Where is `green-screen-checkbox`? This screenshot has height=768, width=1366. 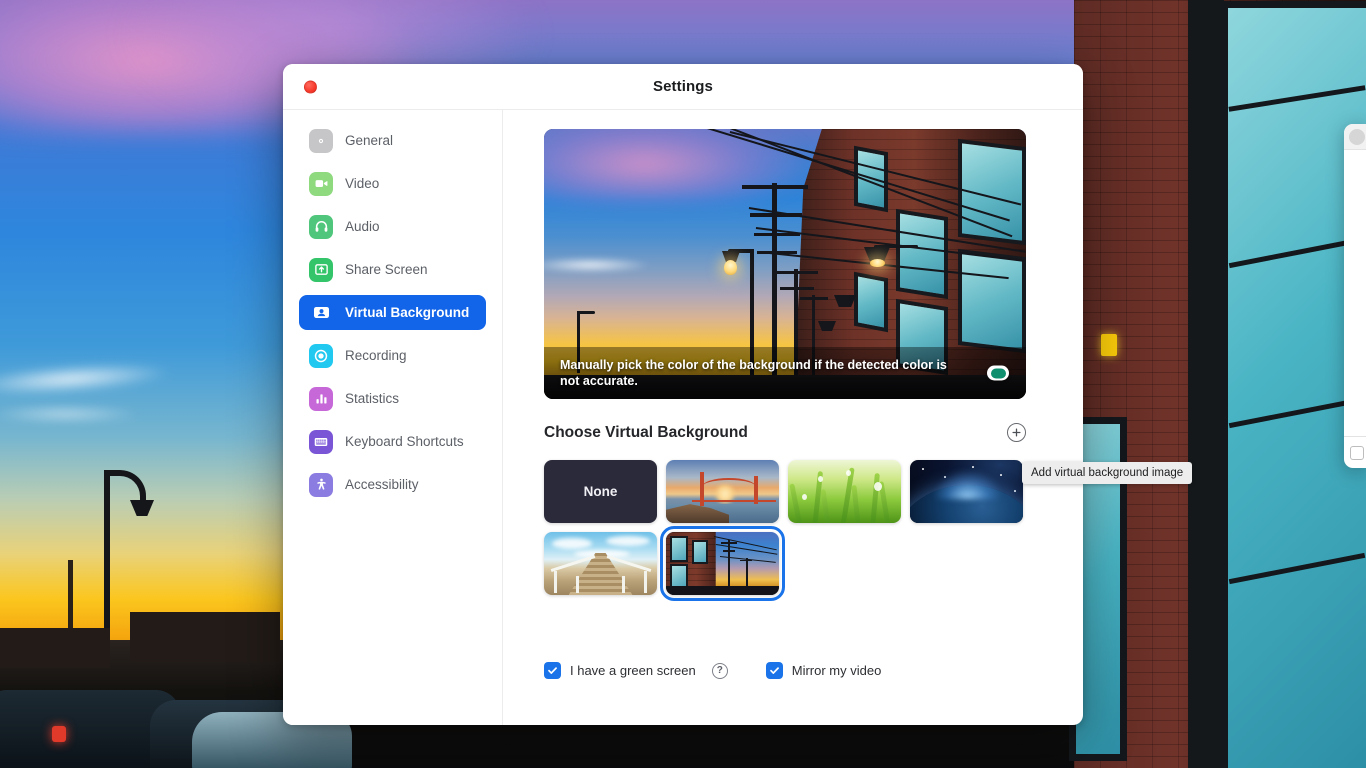 green-screen-checkbox is located at coordinates (552, 670).